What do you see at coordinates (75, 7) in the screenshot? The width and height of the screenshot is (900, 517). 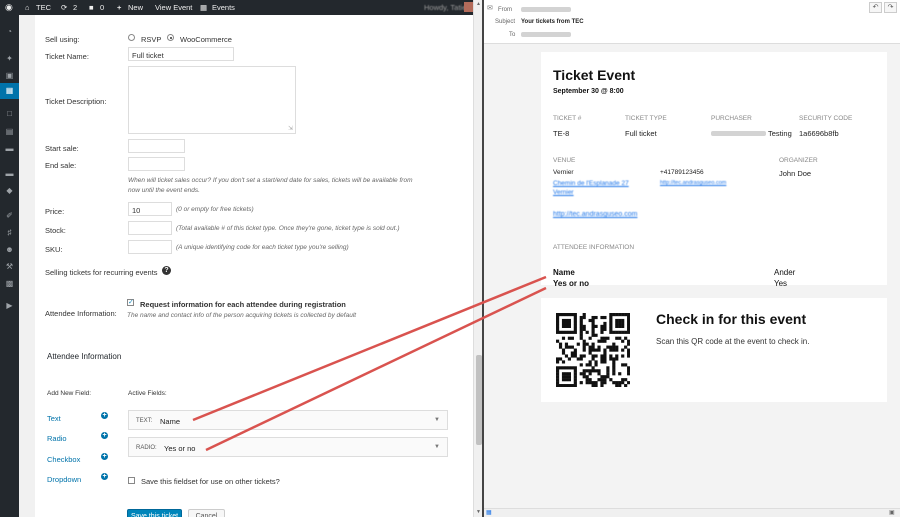 I see `updates-count: 2` at bounding box center [75, 7].